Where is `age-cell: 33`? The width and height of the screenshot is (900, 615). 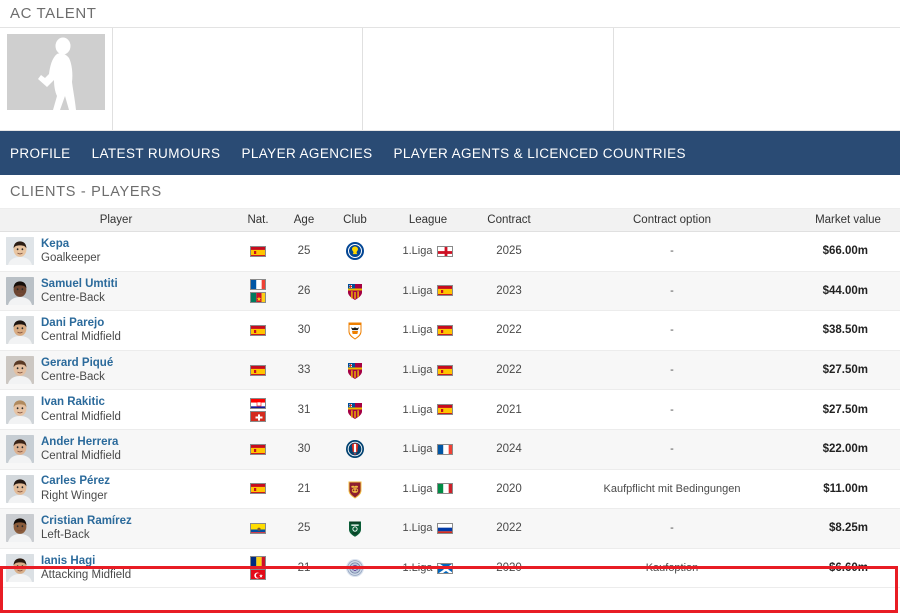
age-cell: 33 is located at coordinates (304, 370).